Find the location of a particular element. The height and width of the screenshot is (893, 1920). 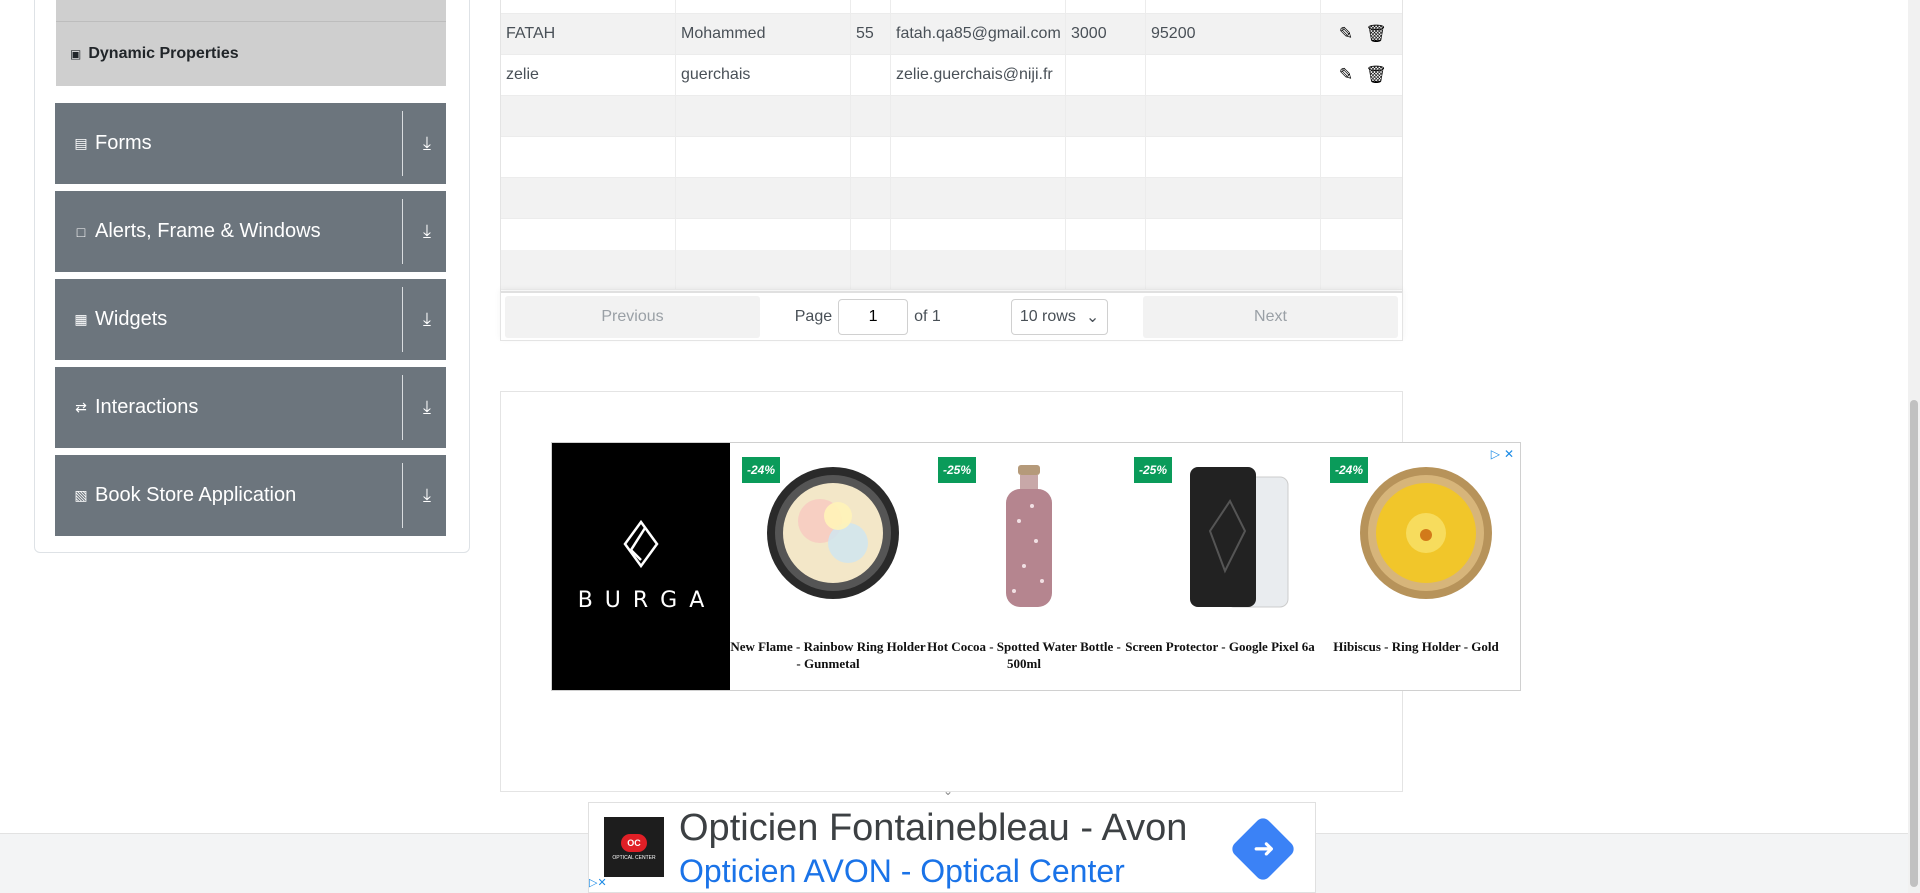

burga-logo-icon is located at coordinates (641, 544).